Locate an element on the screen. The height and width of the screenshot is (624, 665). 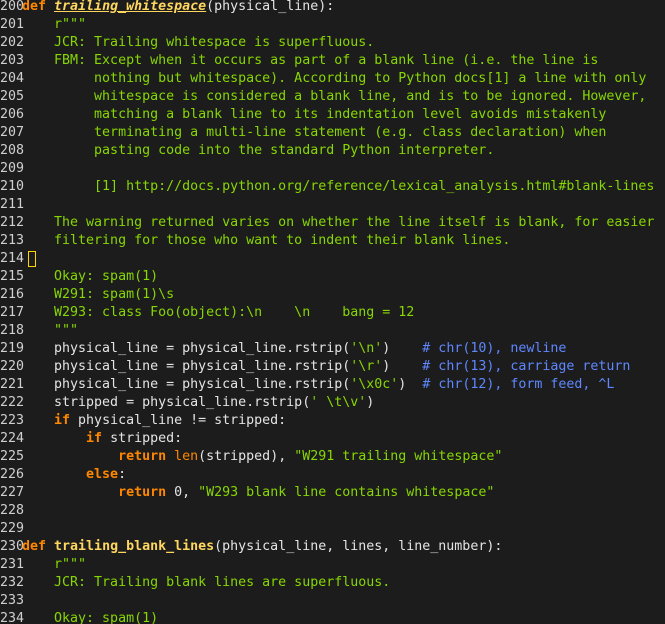
code-token: '\n' is located at coordinates (366, 348).